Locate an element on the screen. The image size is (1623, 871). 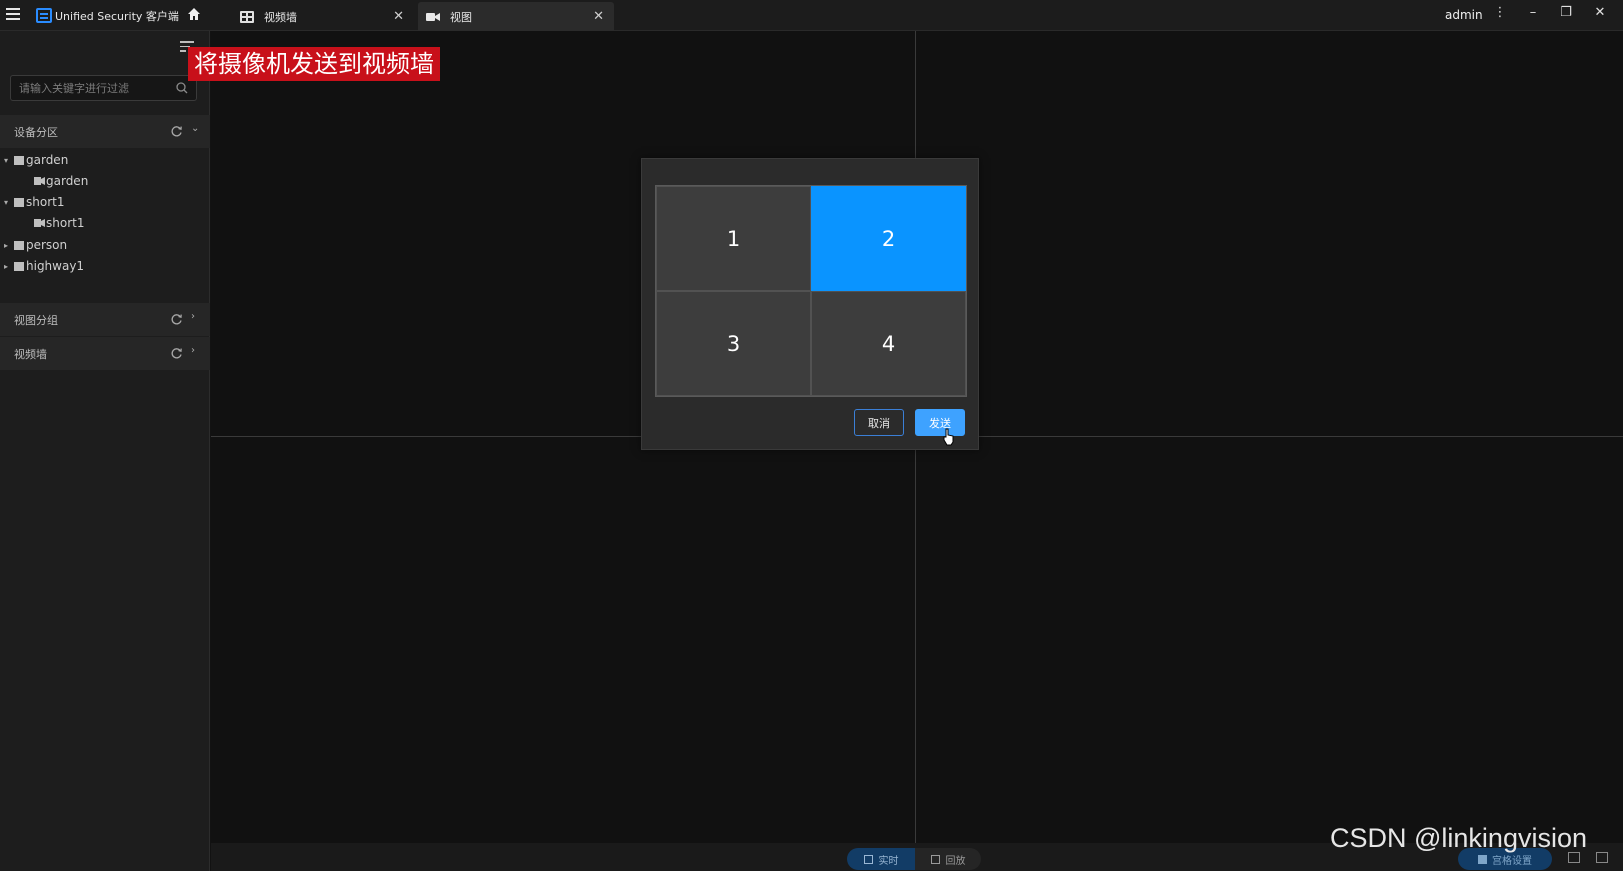
tree-label: highway1 is located at coordinates (55, 266).